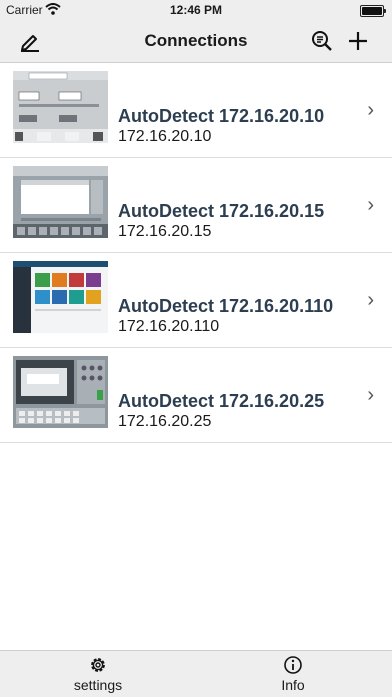 This screenshot has height=697, width=392. What do you see at coordinates (221, 116) in the screenshot?
I see `connection-name: AutoDetect 172.16.20.10` at bounding box center [221, 116].